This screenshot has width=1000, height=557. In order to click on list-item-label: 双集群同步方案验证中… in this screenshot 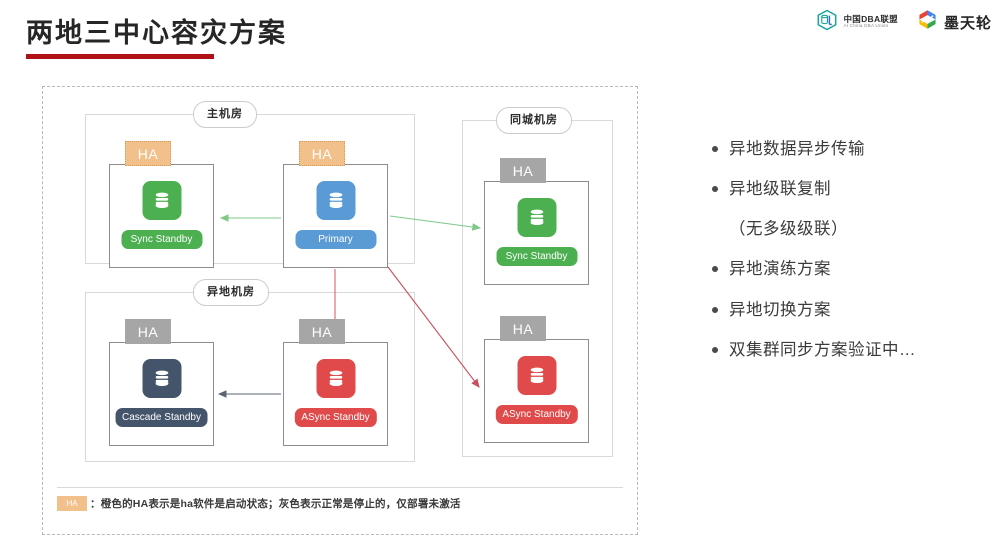, I will do `click(822, 349)`.